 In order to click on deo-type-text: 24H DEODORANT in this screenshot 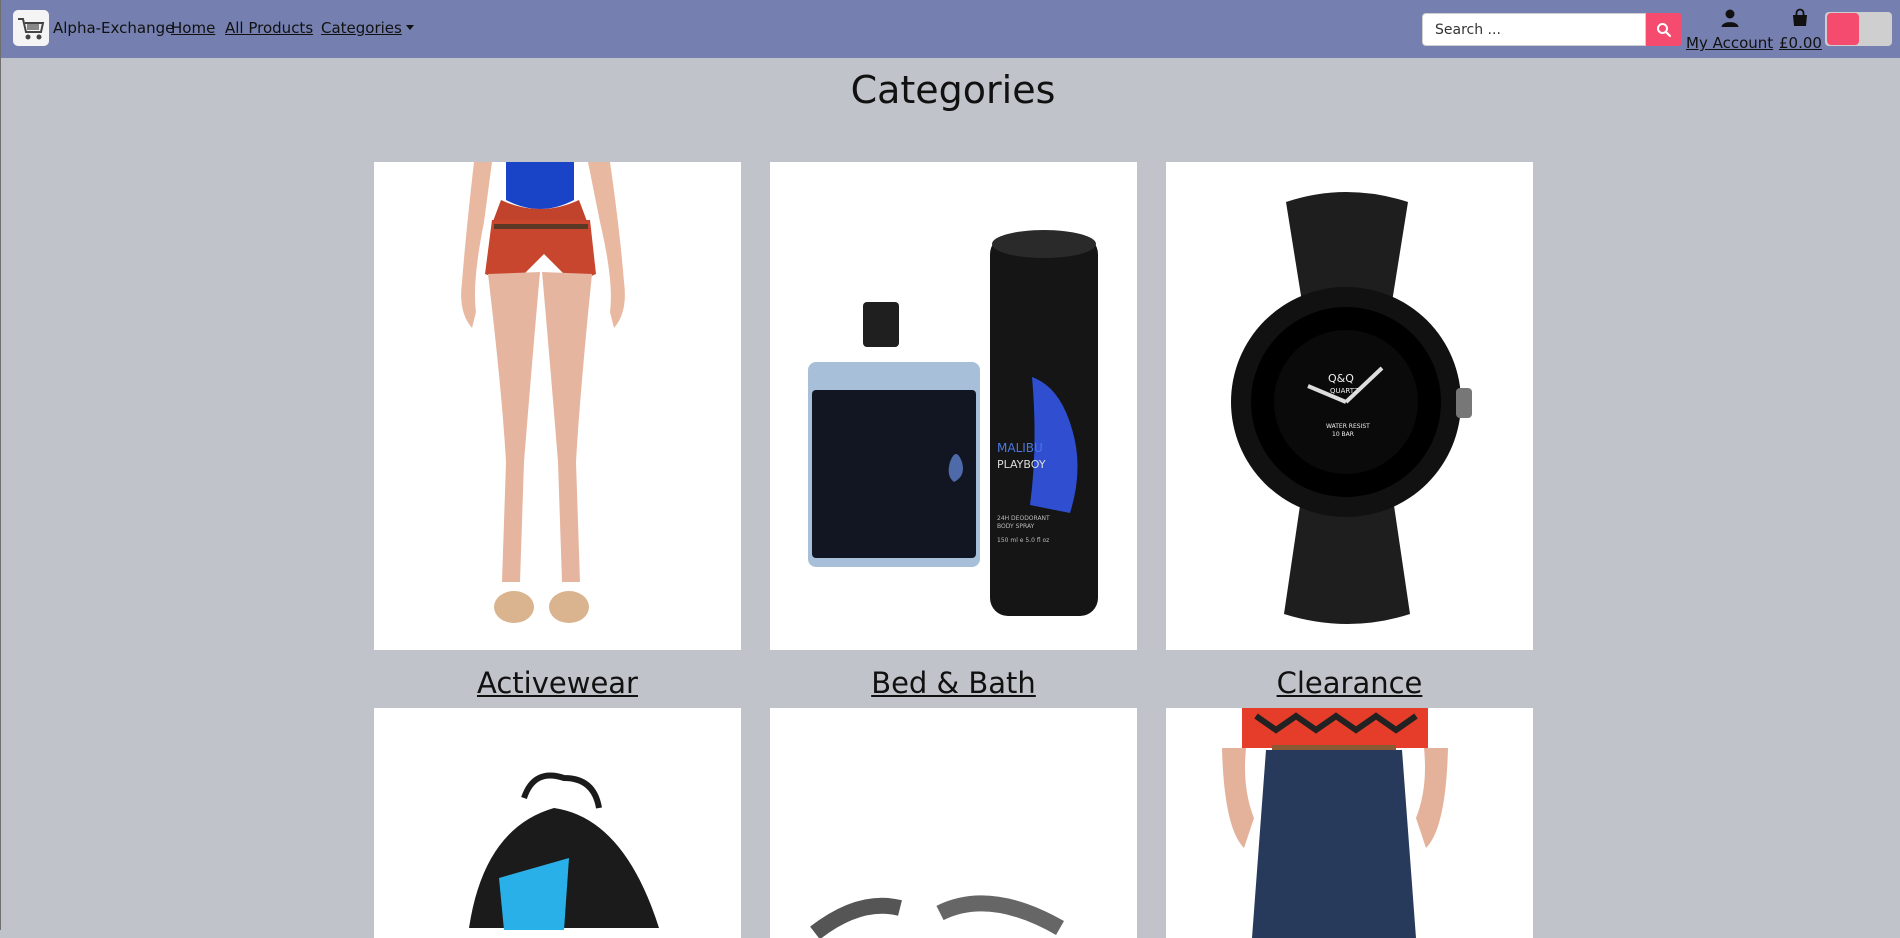, I will do `click(1023, 518)`.